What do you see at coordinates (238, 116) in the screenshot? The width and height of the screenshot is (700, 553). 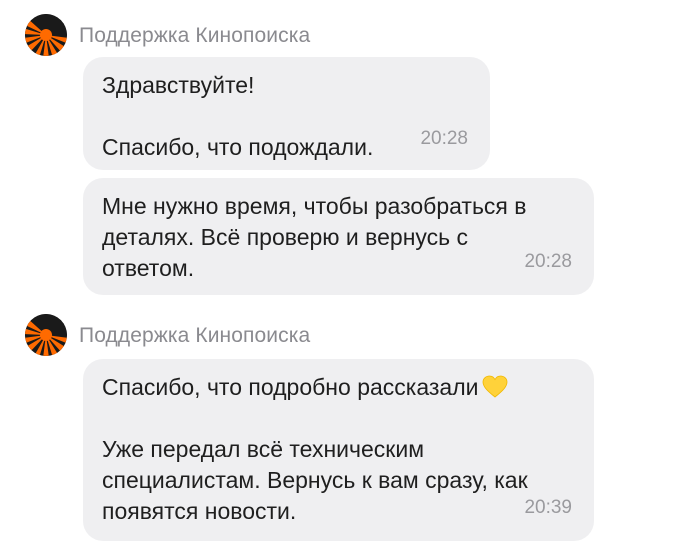 I see `message-text: Здравствуйте! Спасибо, что подождали.` at bounding box center [238, 116].